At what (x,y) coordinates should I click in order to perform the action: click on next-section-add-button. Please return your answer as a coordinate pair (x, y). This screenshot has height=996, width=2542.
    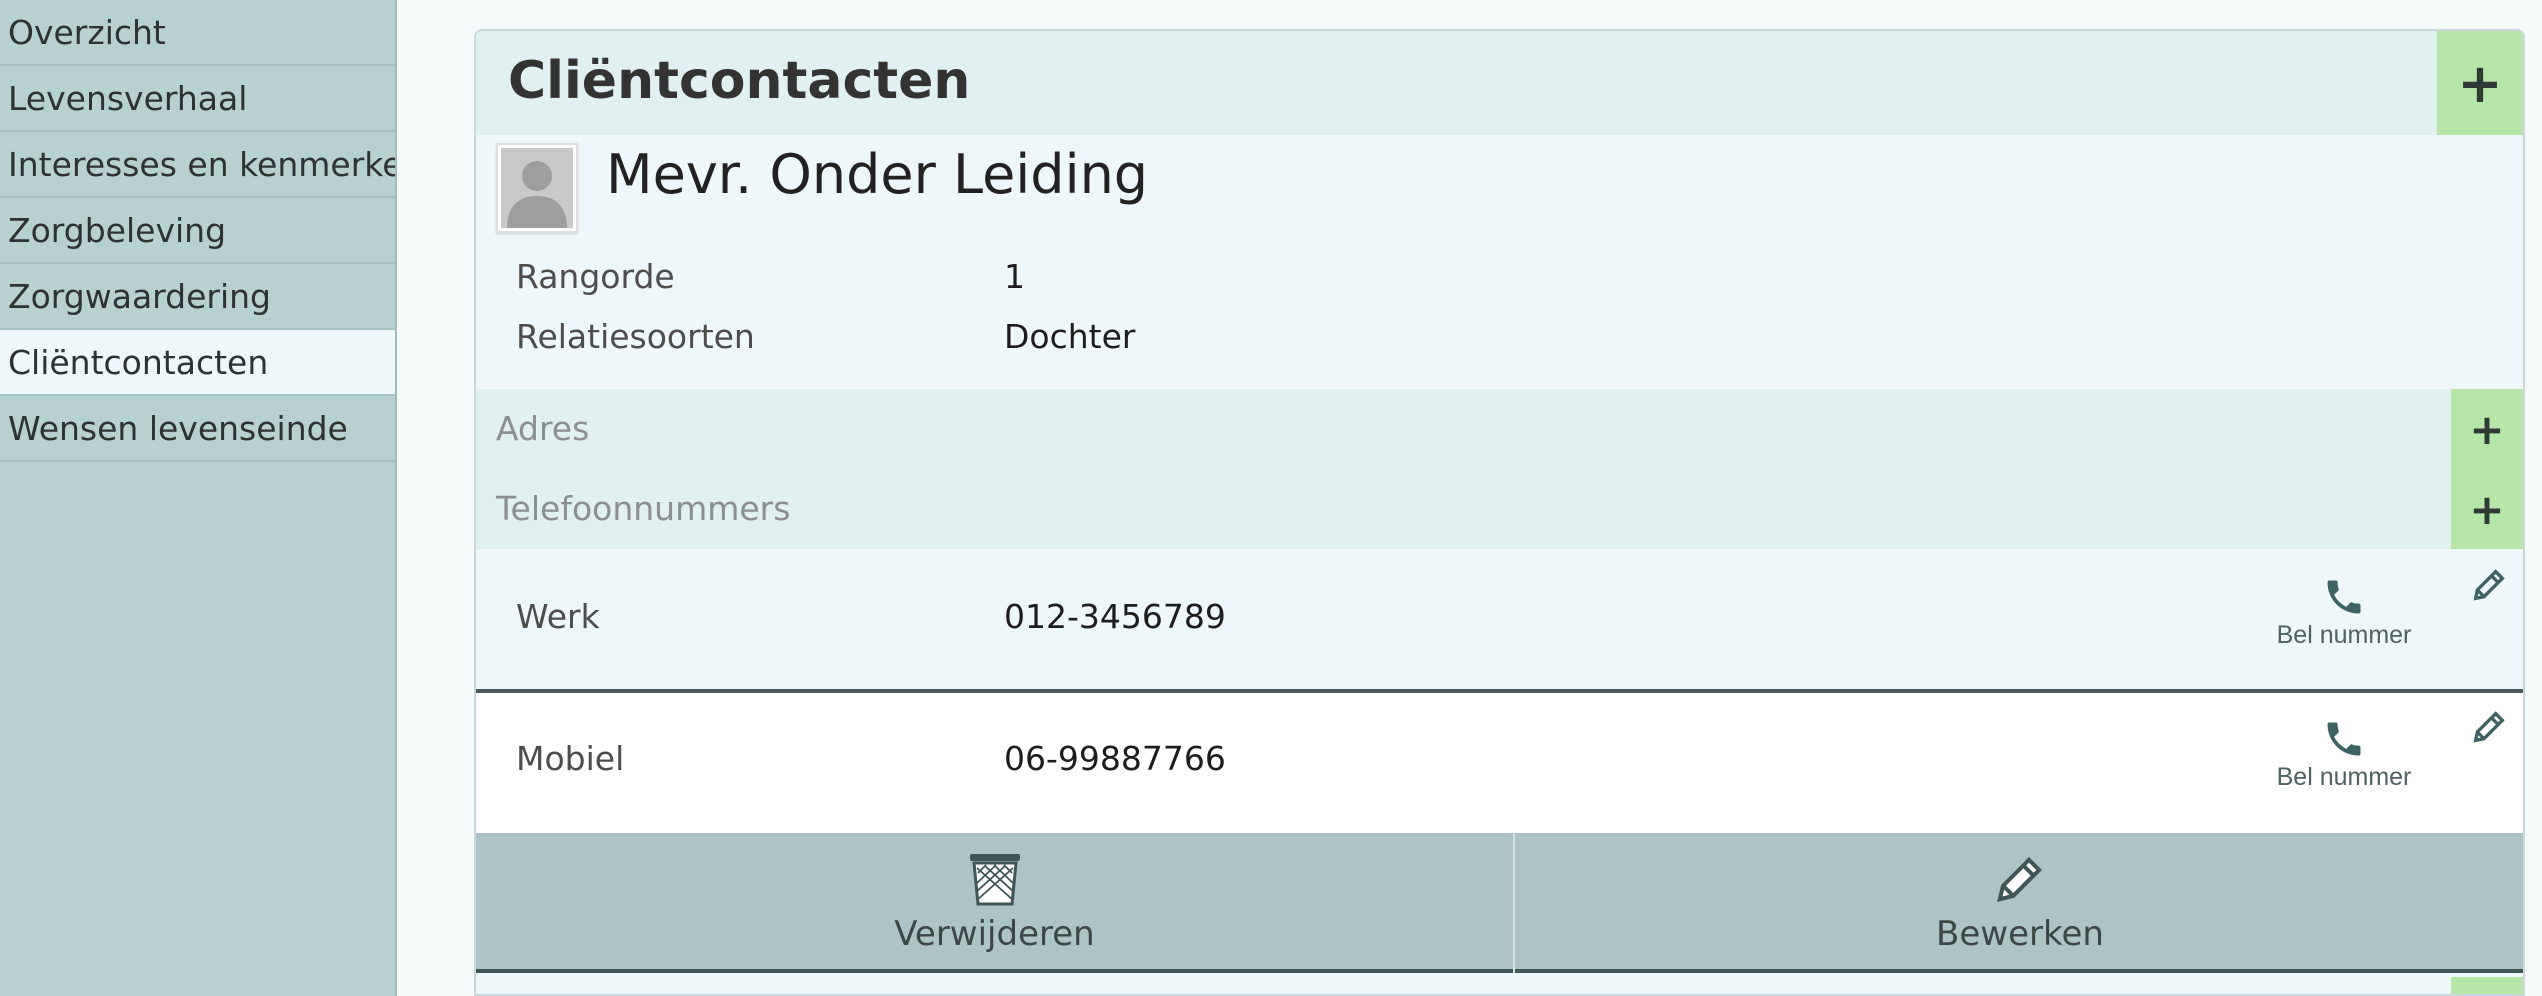
    Looking at the image, I should click on (2487, 985).